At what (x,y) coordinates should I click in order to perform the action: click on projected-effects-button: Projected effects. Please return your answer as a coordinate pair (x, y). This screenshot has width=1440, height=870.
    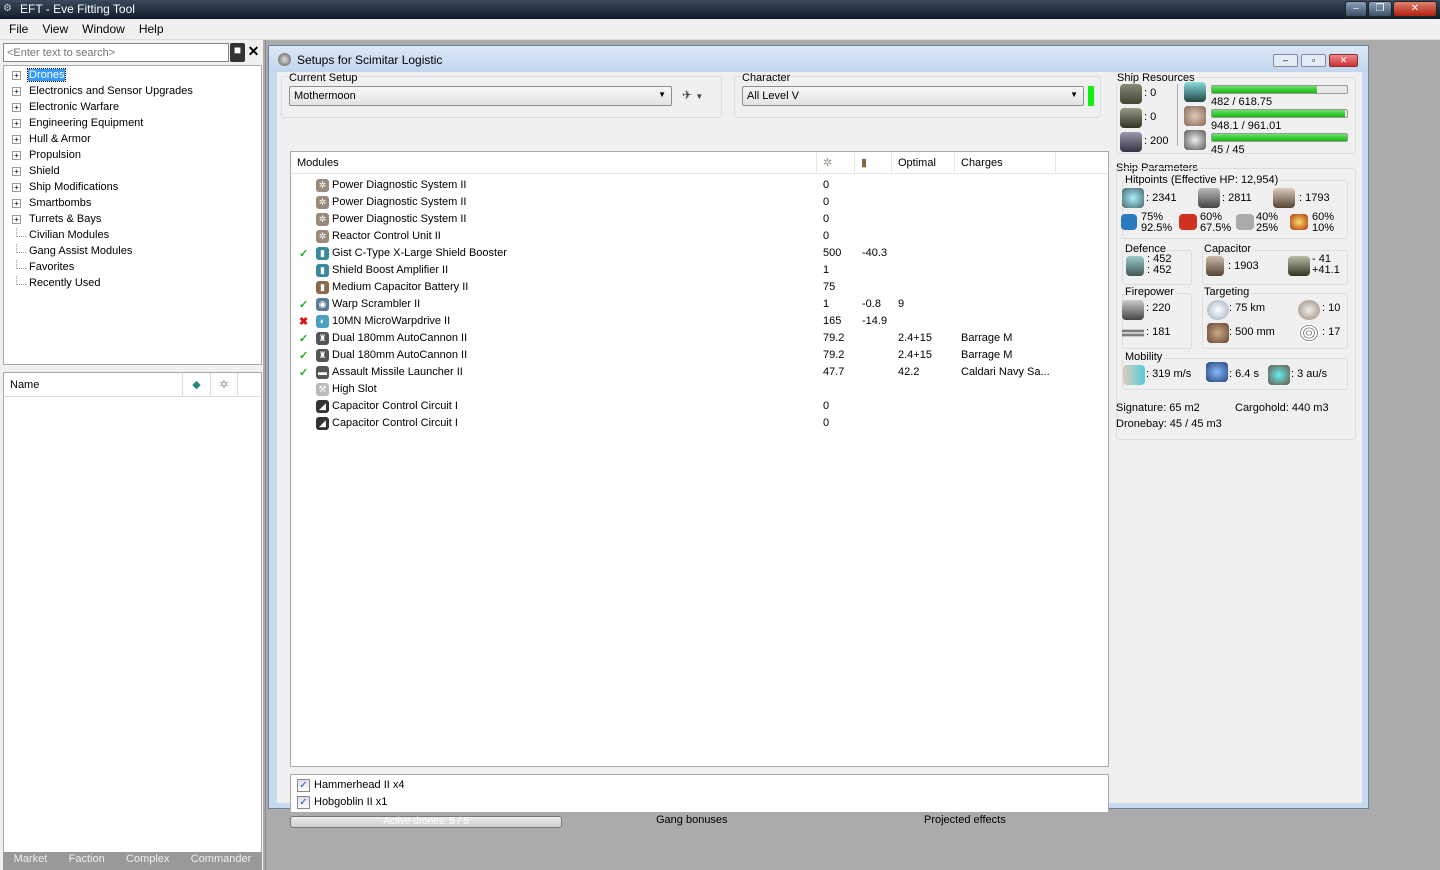
    Looking at the image, I should click on (965, 820).